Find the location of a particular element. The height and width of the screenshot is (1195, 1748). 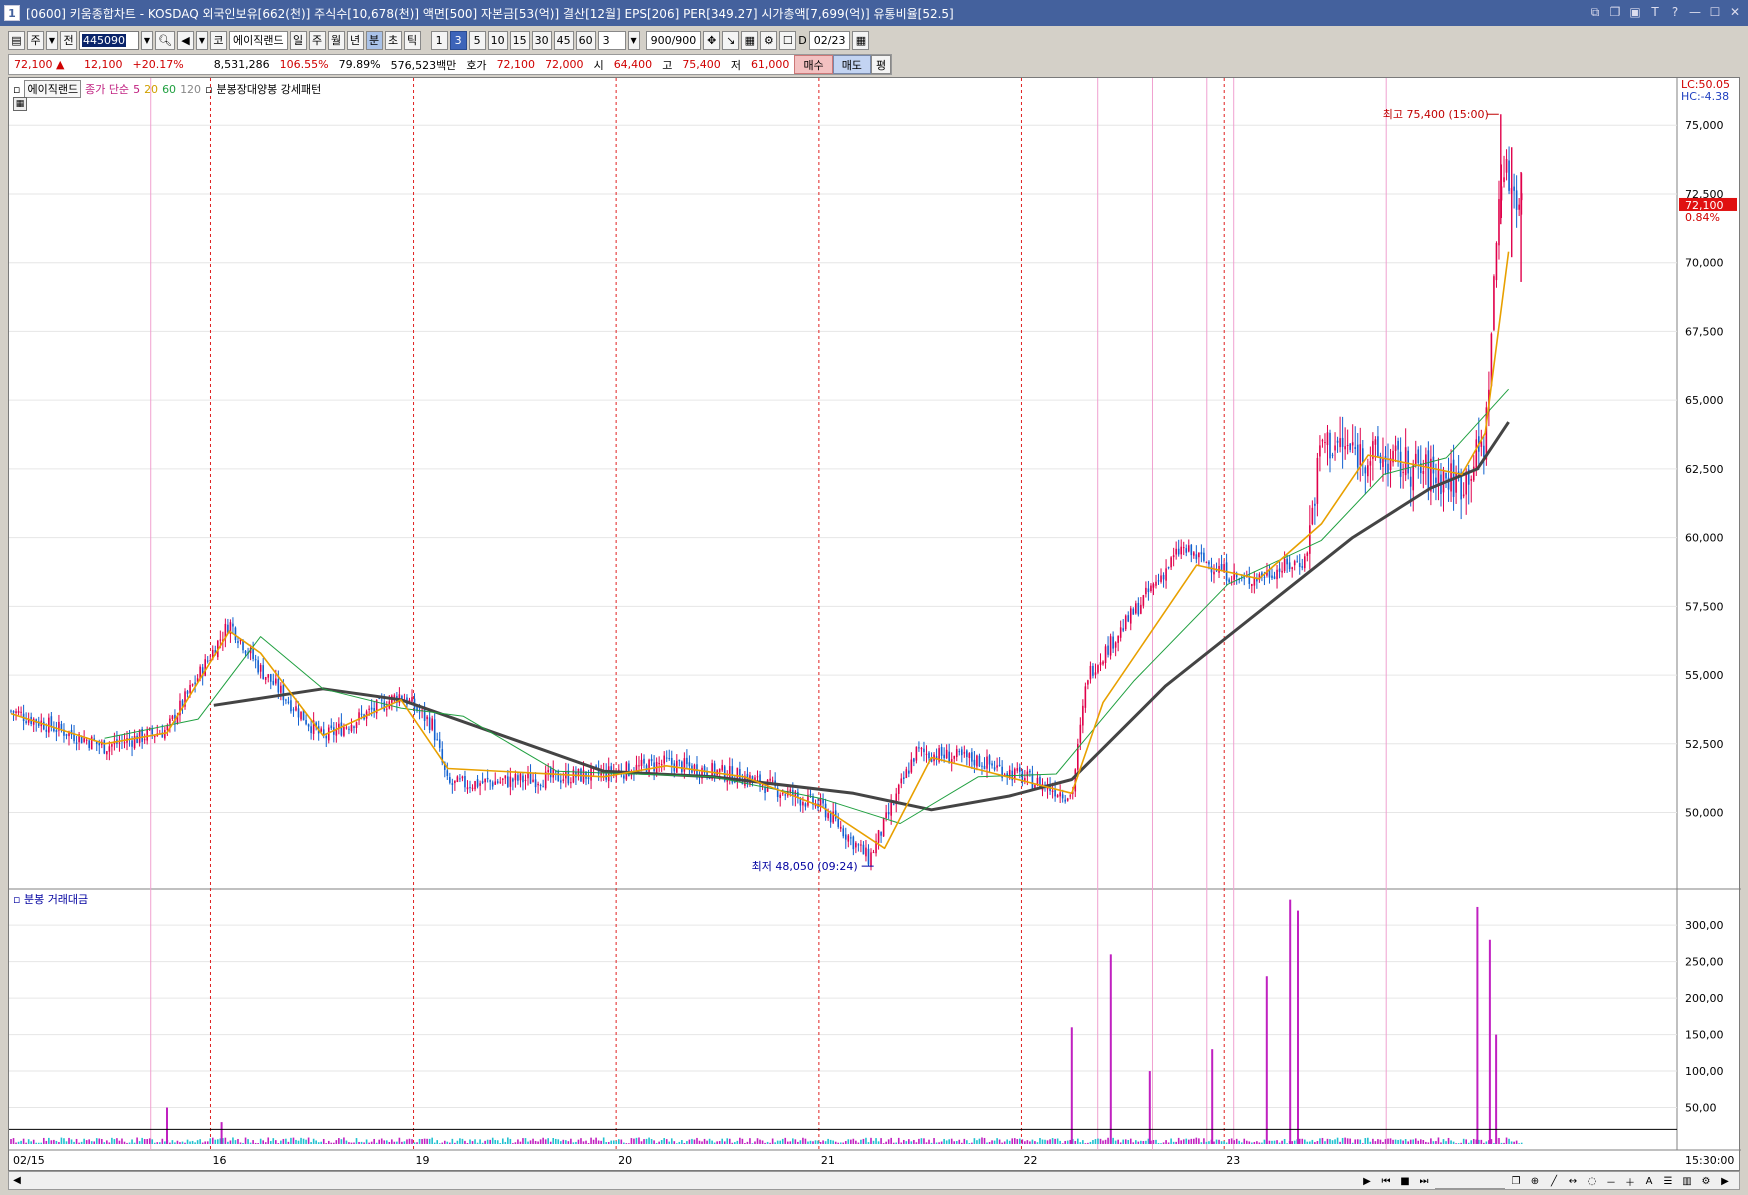

close-icon: ✕ is located at coordinates (1735, 12).